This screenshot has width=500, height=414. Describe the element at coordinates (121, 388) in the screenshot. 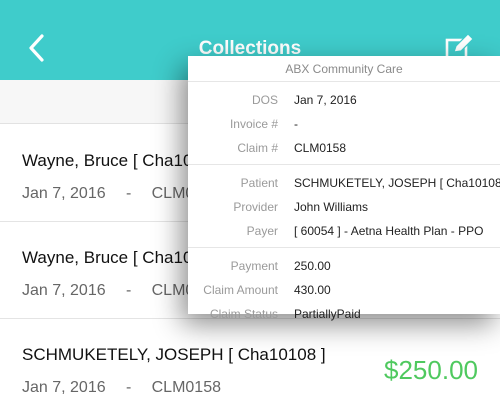

I see `row-meta: Jan 7, 2016 - CLM0158` at that location.